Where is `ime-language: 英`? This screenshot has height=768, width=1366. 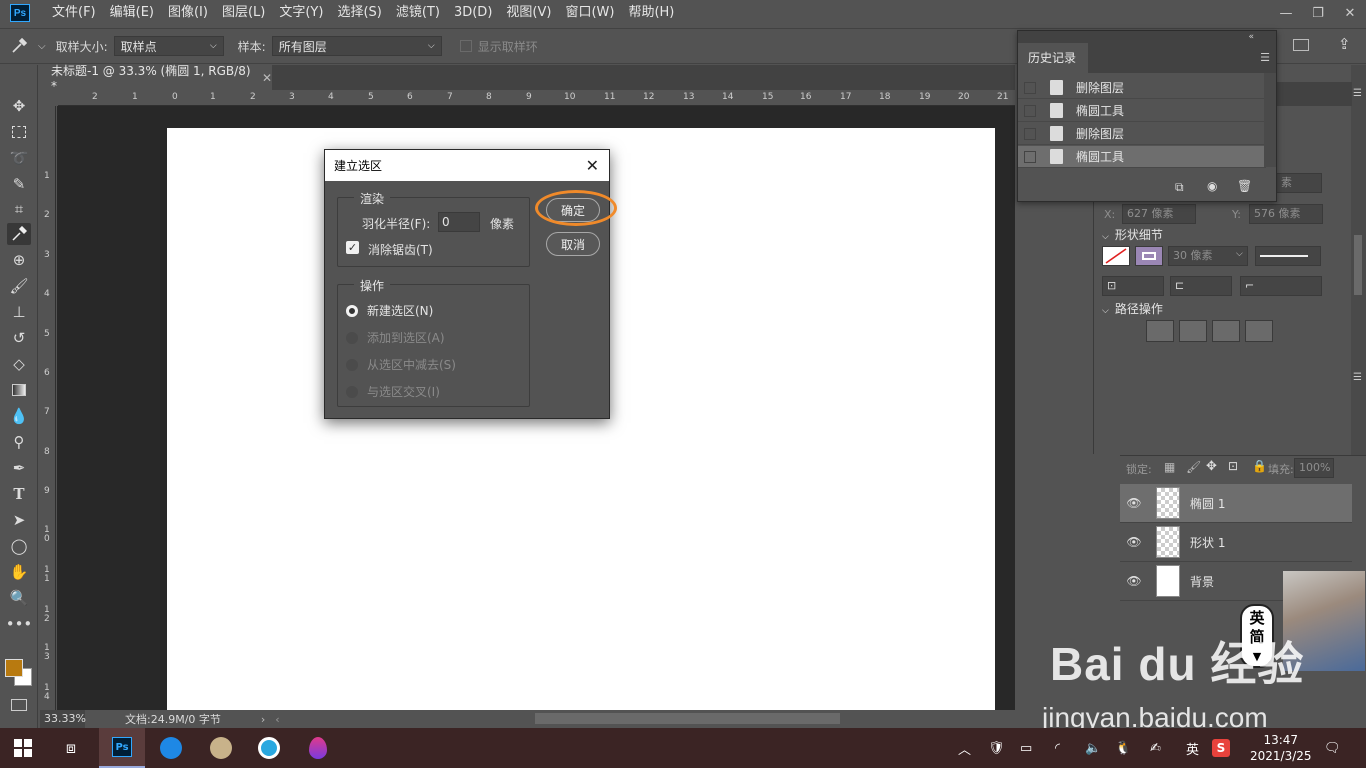 ime-language: 英 is located at coordinates (1192, 748).